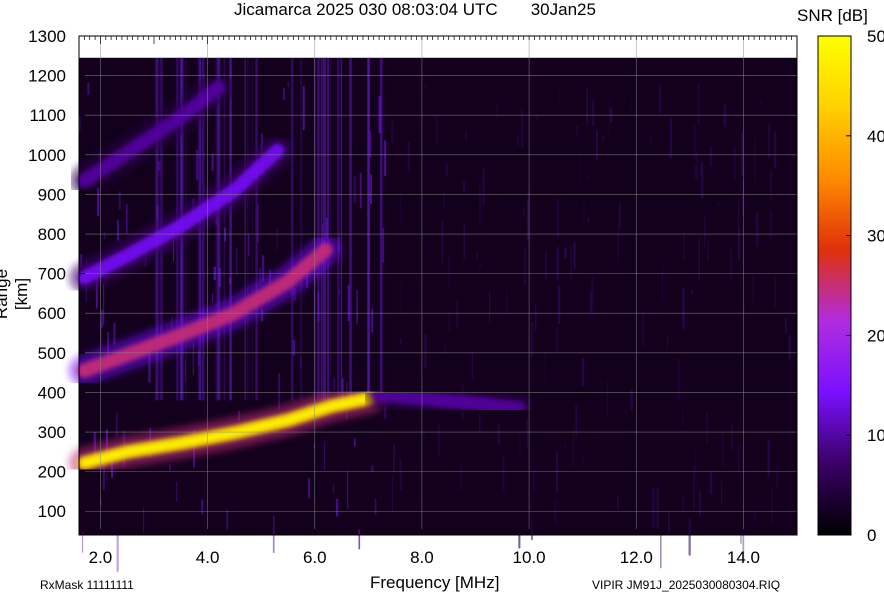 This screenshot has width=884, height=595. I want to click on y-tick-label: 400, so click(52, 392).